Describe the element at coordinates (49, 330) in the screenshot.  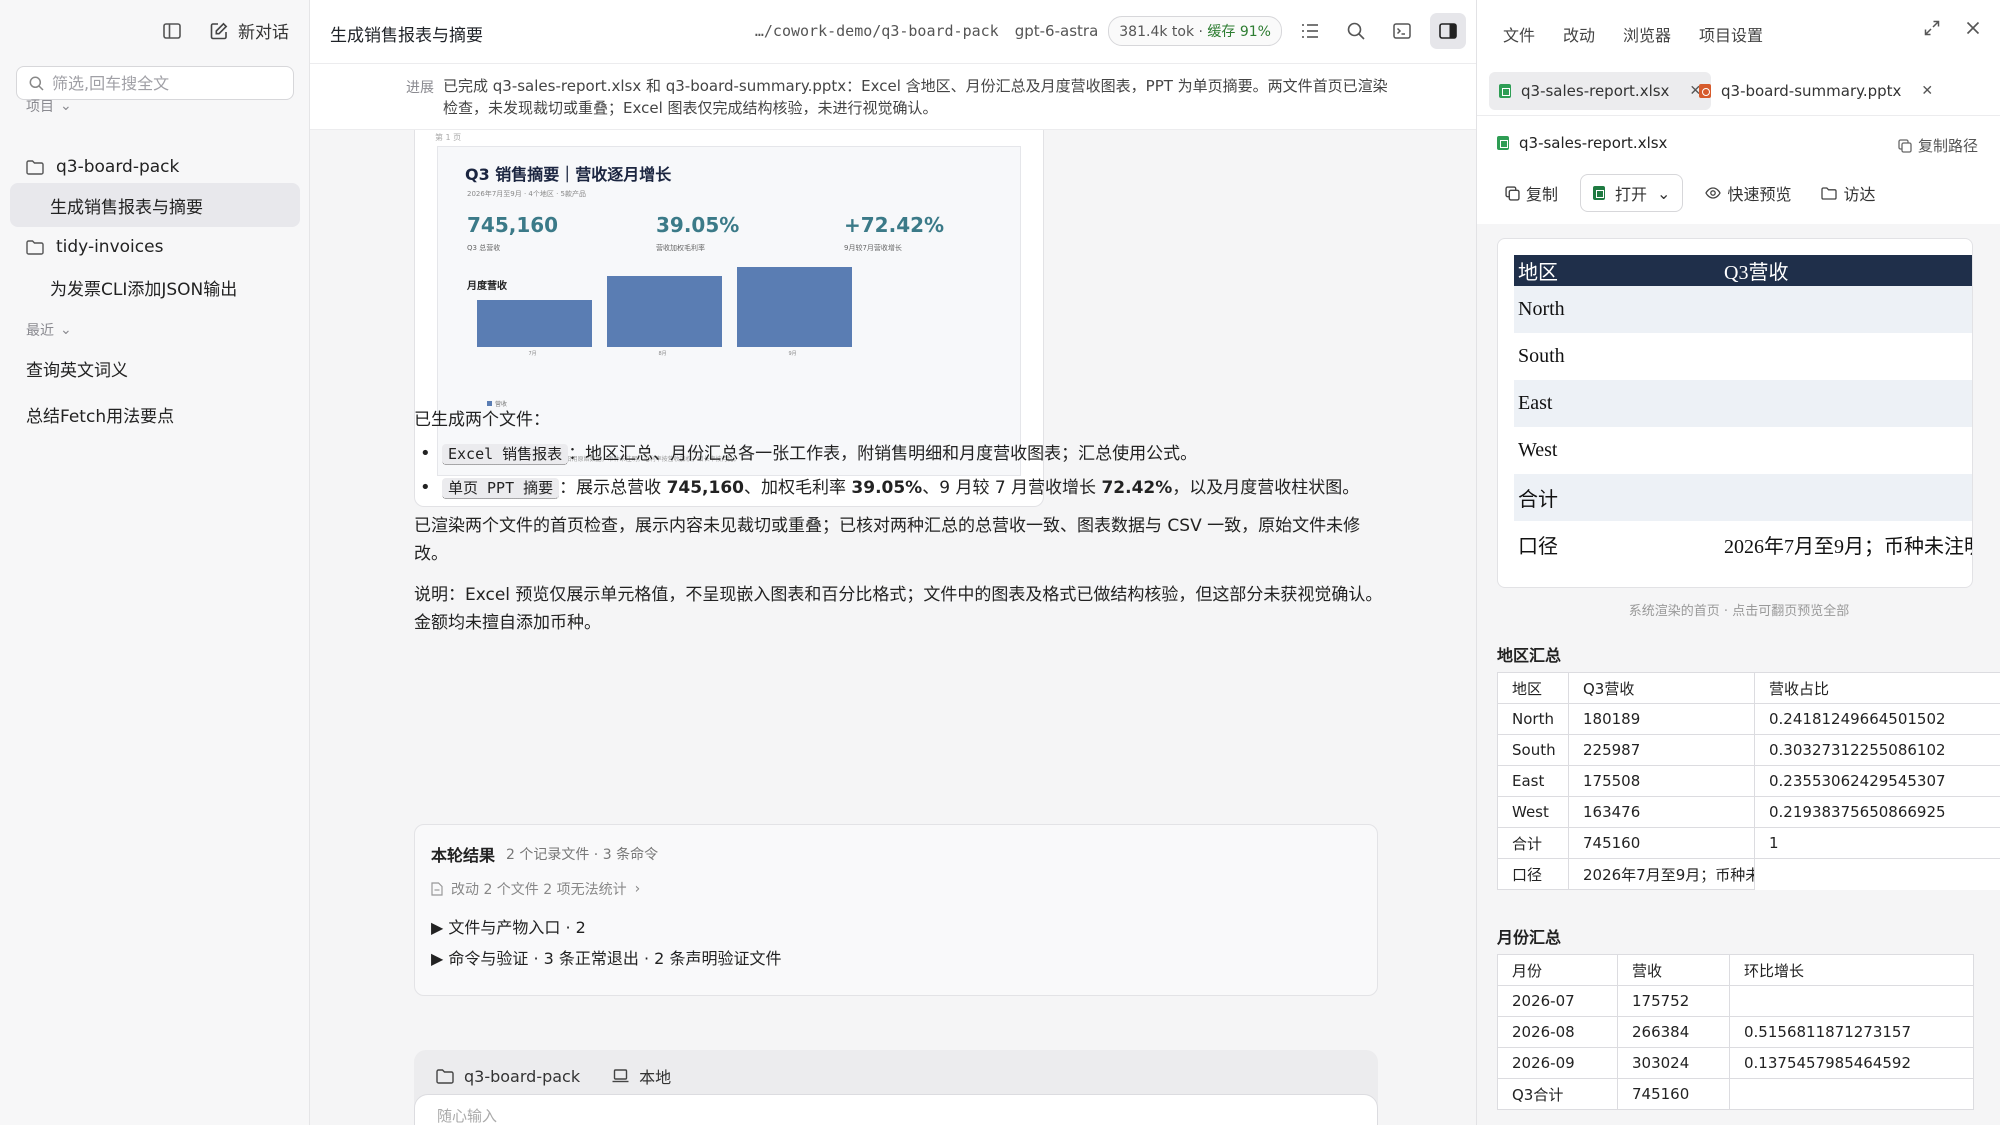
I see `section-recent: 最近 ⌄` at that location.